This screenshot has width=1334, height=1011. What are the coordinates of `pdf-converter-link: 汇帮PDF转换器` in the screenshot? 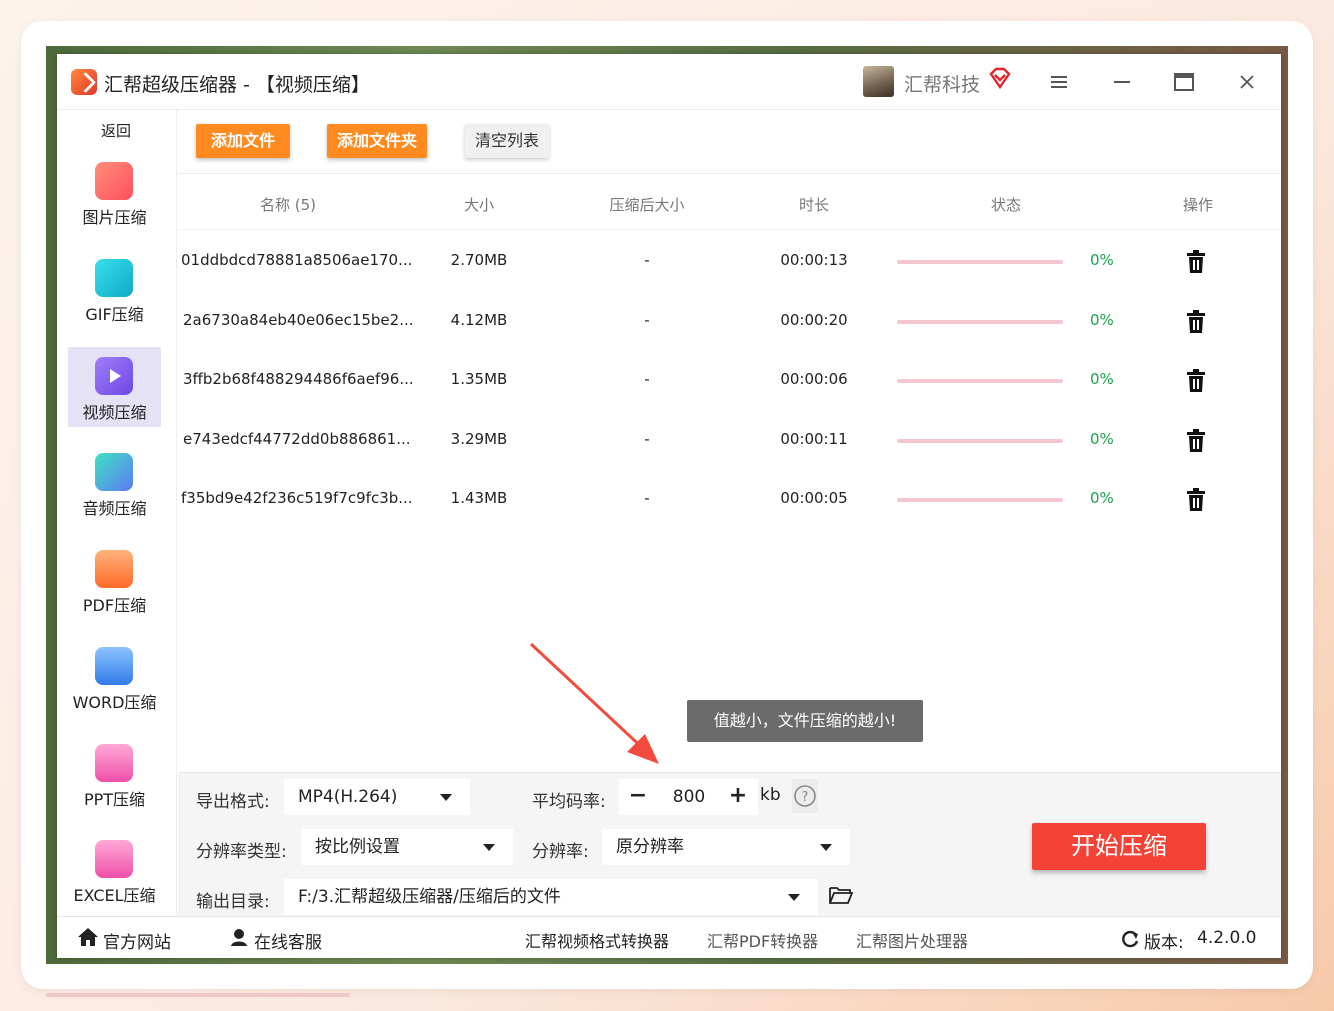 It's located at (762, 940).